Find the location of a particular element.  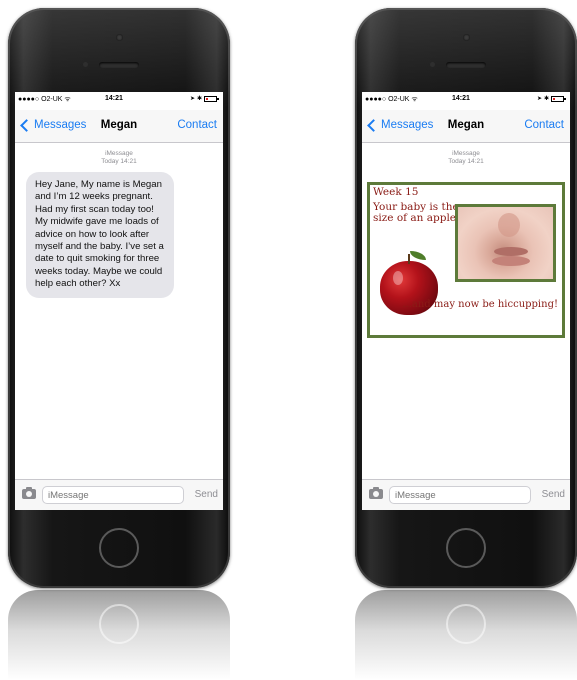

photo-nose-shape is located at coordinates (509, 225).